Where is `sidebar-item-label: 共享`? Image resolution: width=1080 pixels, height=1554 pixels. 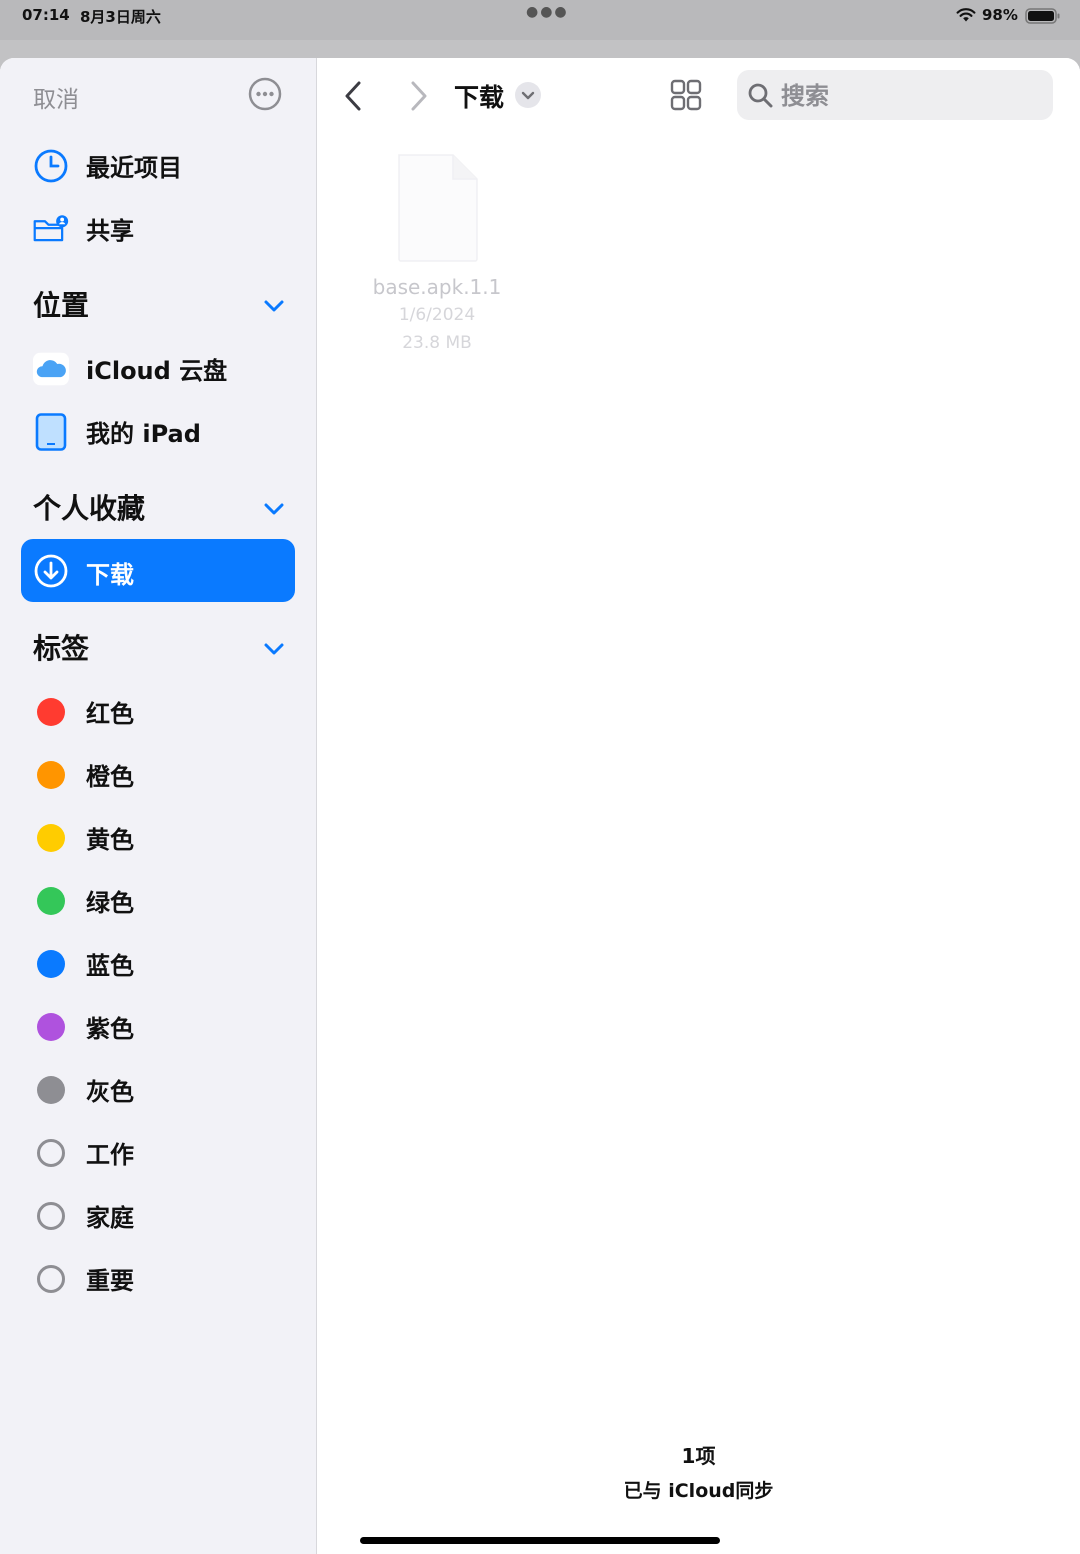 sidebar-item-label: 共享 is located at coordinates (110, 231).